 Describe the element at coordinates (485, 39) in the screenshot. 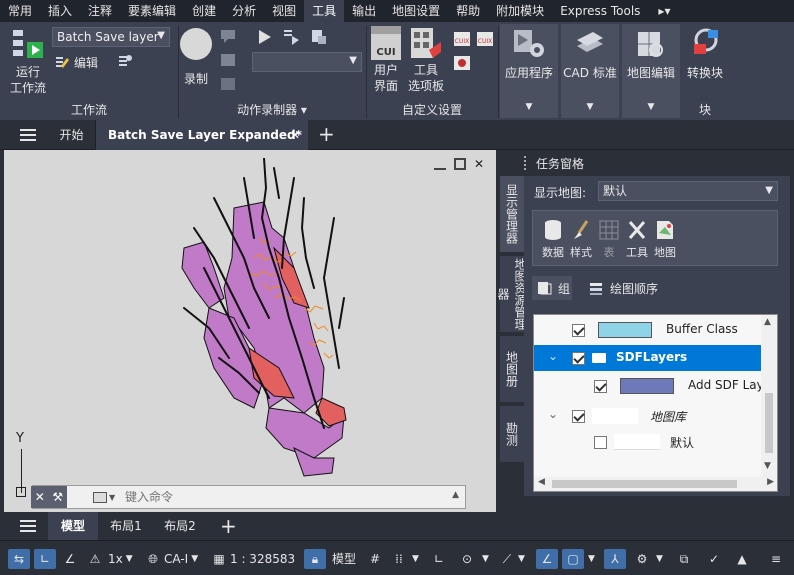

I see `export-cuix-icon: CUIX` at that location.